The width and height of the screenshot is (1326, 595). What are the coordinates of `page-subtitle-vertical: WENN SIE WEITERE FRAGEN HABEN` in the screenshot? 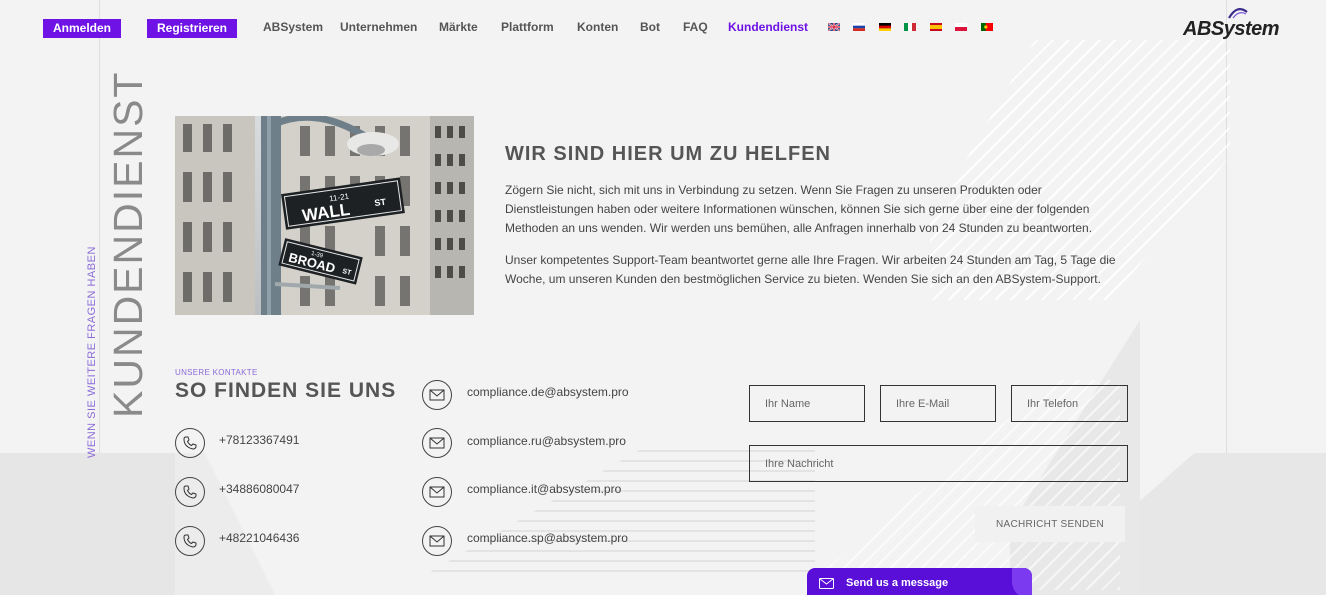 It's located at (92, 352).